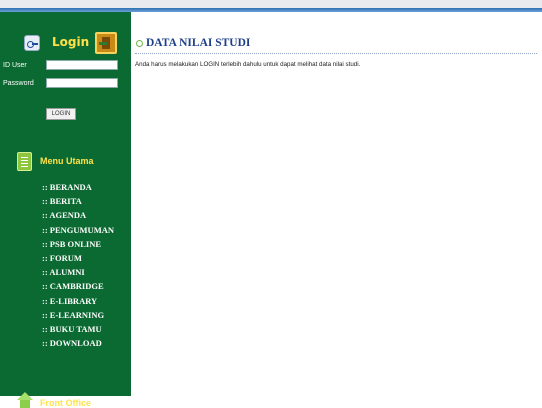  I want to click on key-icon, so click(32, 43).